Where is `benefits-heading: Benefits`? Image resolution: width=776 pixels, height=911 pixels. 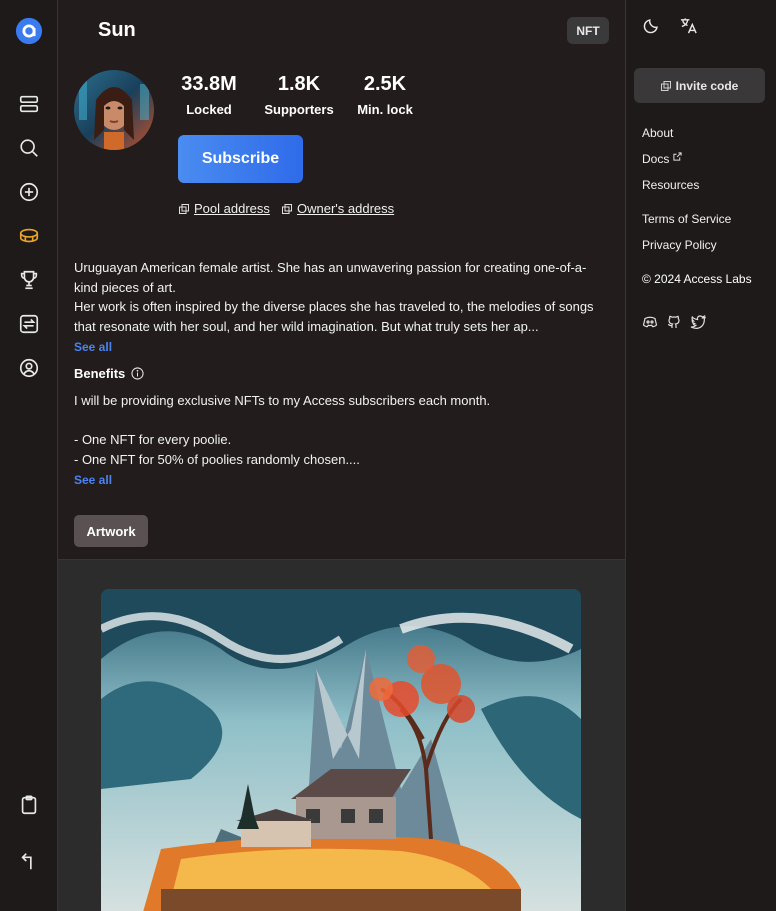
benefits-heading: Benefits is located at coordinates (109, 373).